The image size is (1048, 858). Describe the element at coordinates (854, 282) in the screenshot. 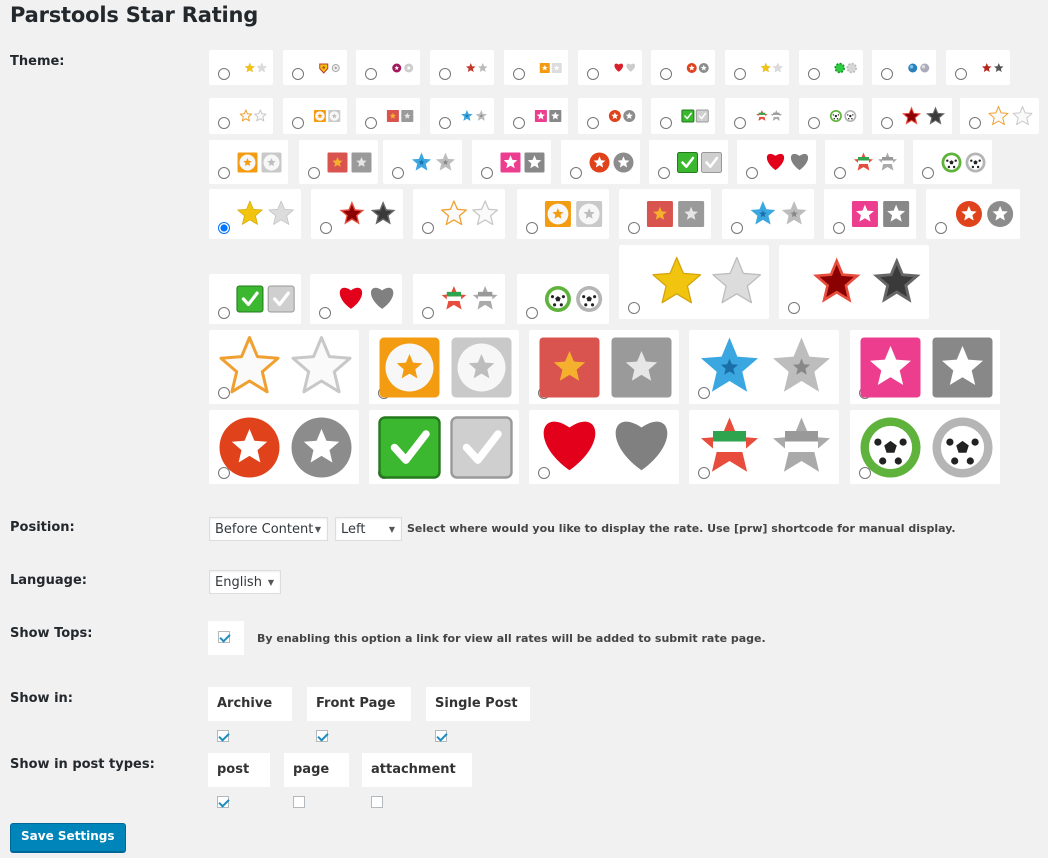

I see `theme-option-dark-red-xl` at that location.